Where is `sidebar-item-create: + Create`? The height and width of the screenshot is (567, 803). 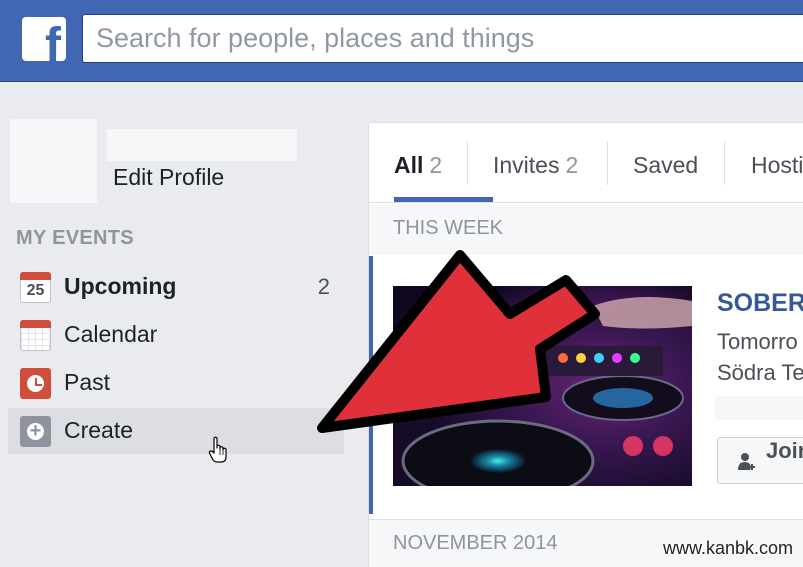 sidebar-item-create: + Create is located at coordinates (176, 431).